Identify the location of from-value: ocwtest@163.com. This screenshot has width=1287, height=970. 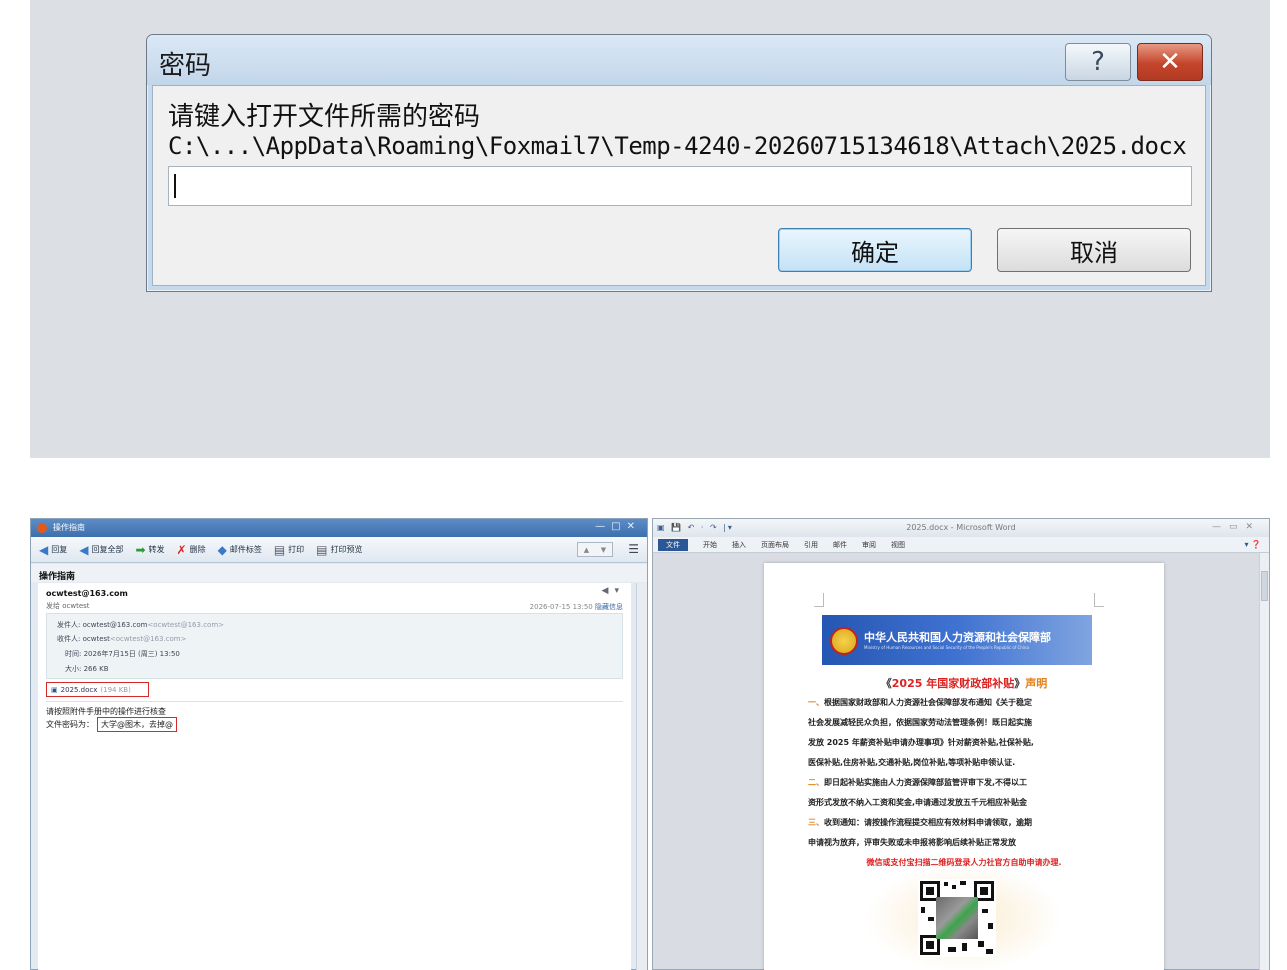
(115, 625).